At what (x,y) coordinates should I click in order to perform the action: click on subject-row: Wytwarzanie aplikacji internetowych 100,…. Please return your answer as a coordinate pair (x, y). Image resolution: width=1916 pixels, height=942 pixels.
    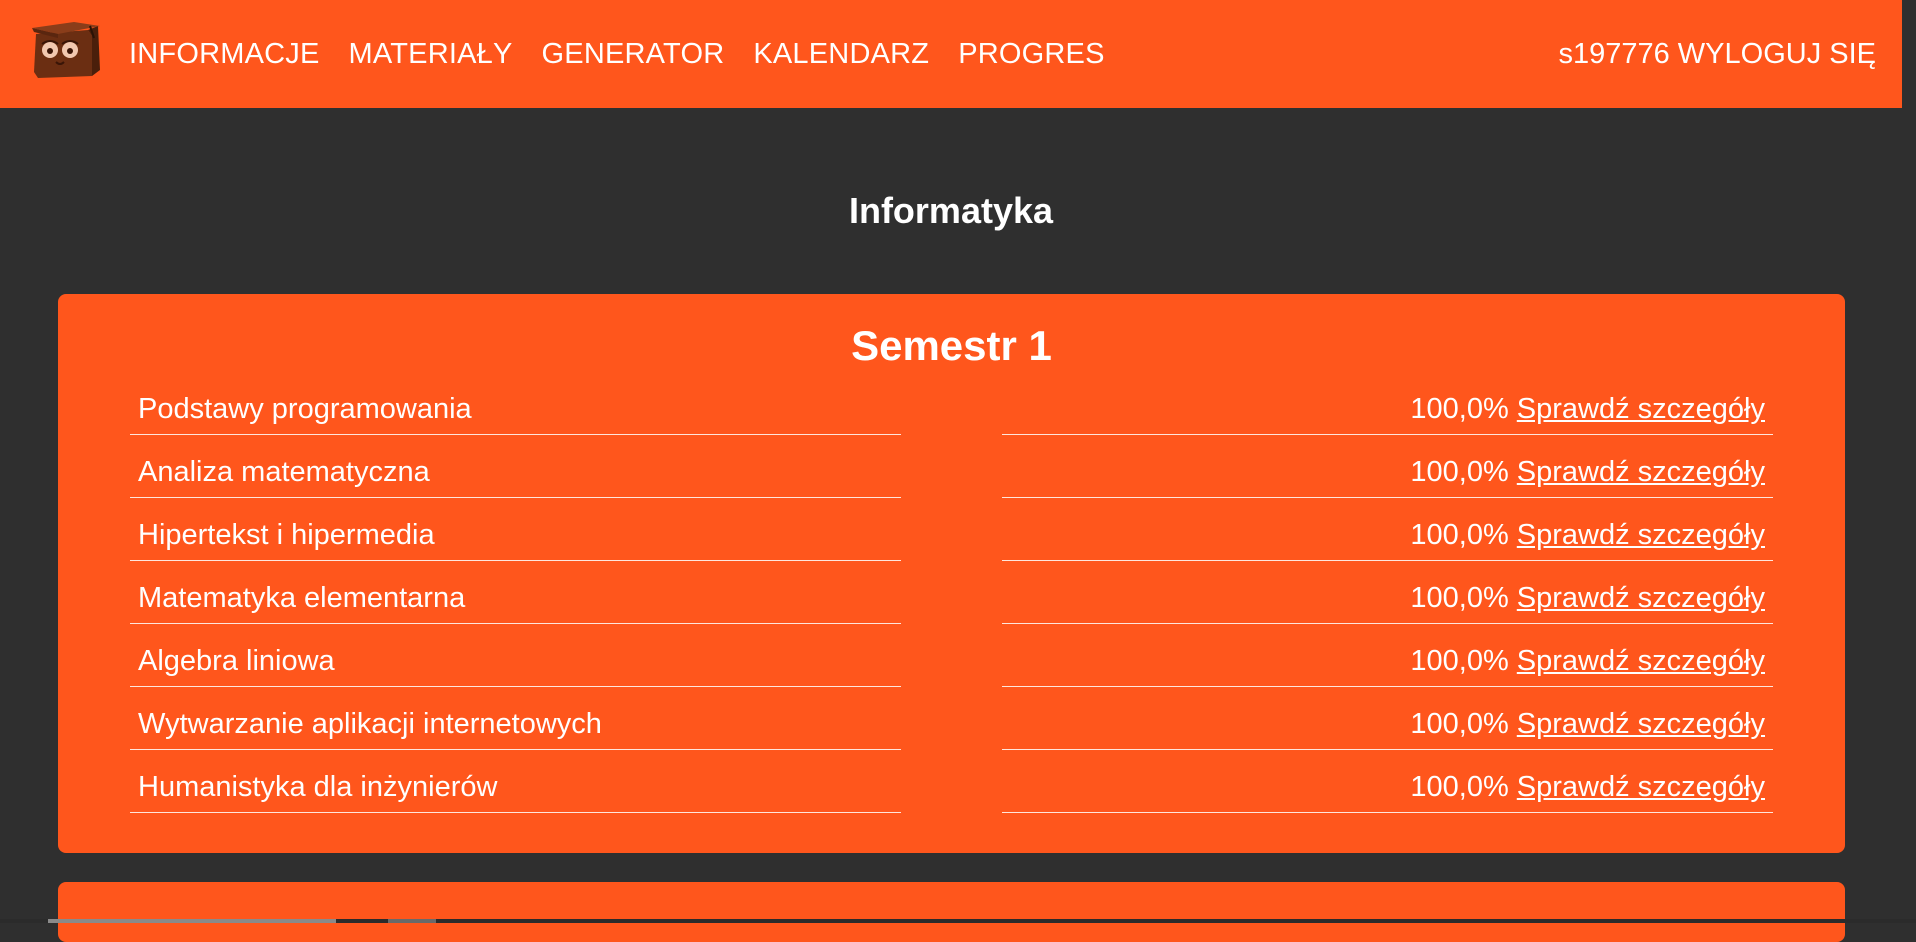
    Looking at the image, I should click on (951, 720).